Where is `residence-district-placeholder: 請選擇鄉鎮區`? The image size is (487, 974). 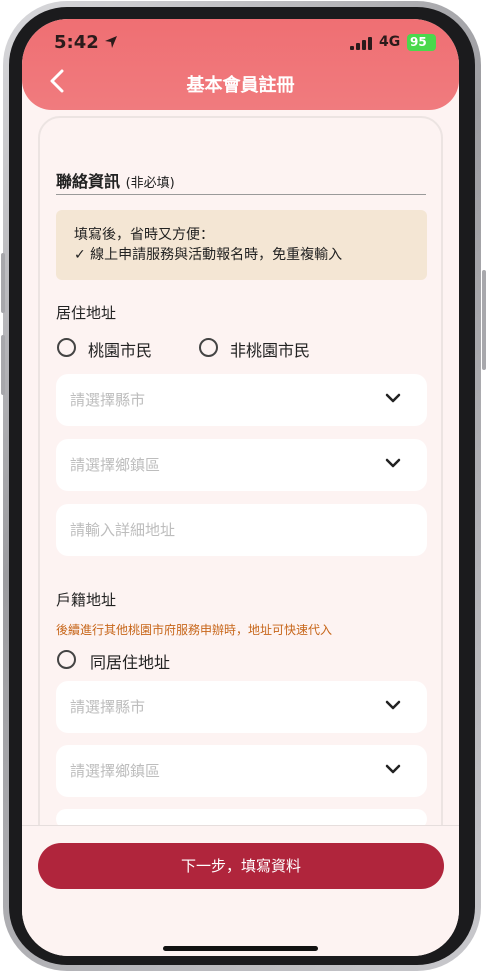
residence-district-placeholder: 請選擇鄉鎮區 is located at coordinates (115, 465).